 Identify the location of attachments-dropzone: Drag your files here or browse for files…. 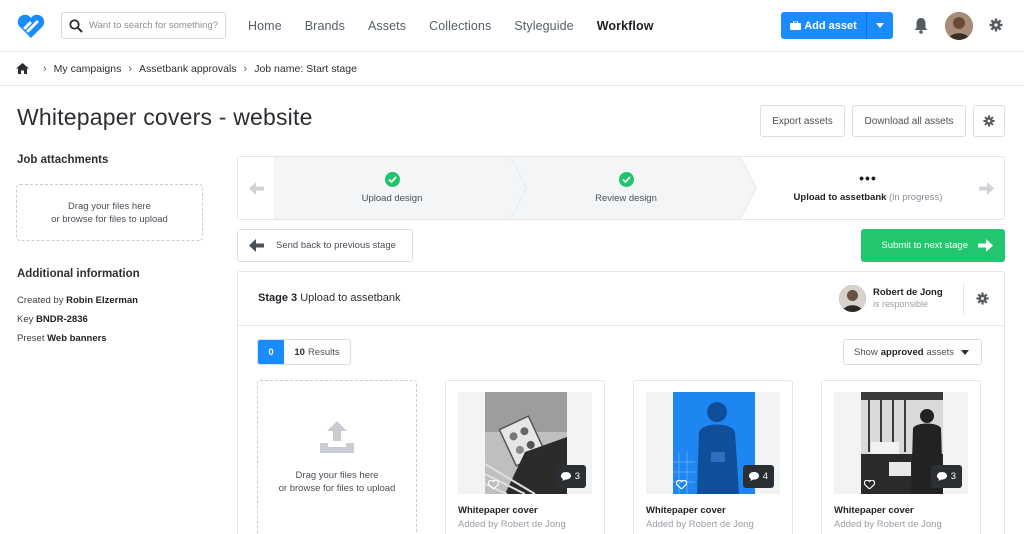
(109, 212).